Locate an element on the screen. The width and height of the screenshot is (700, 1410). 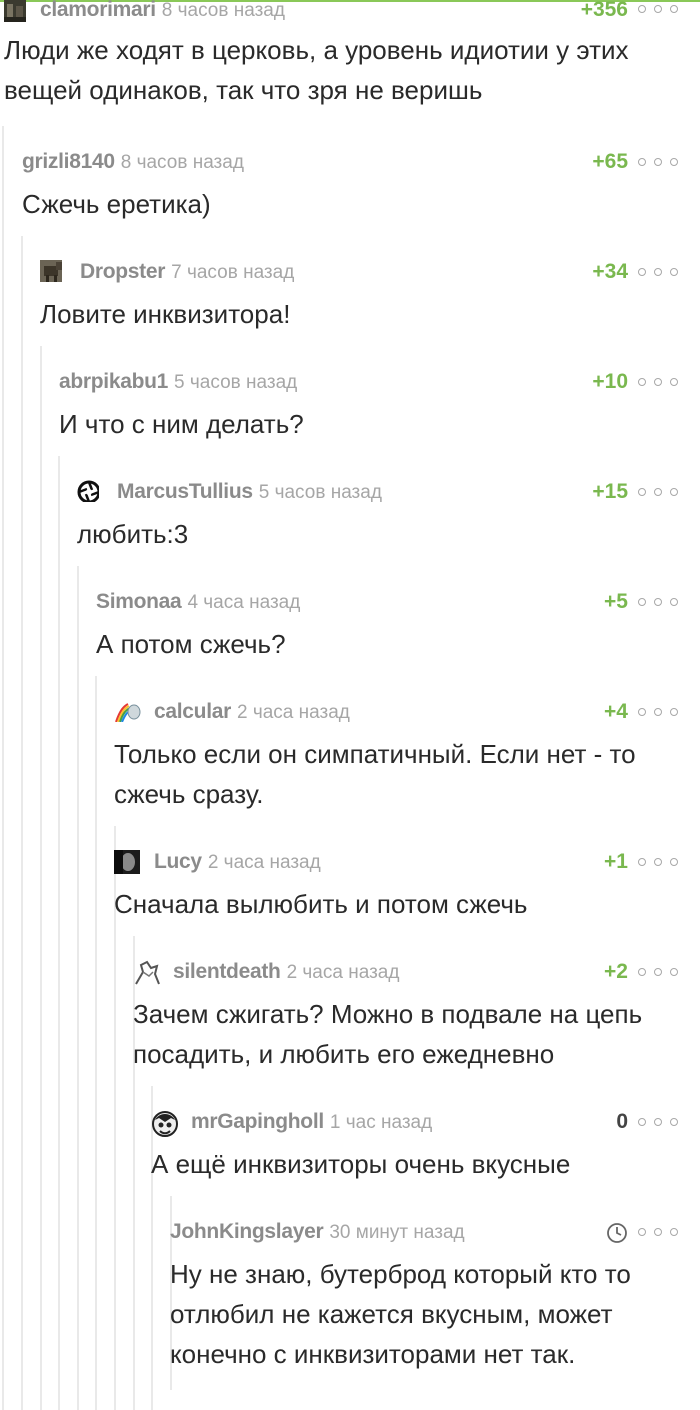
author-name: MarcusTullius is located at coordinates (185, 491).